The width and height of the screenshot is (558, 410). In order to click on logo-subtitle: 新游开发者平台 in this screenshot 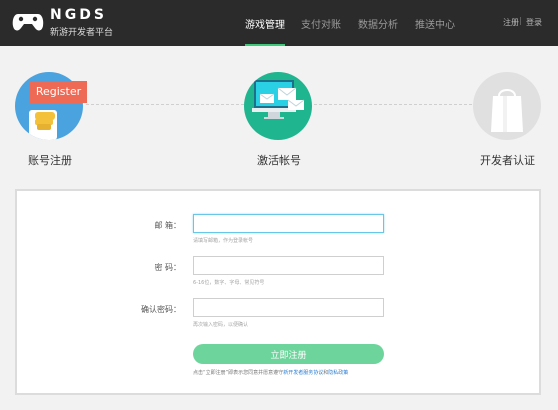, I will do `click(82, 33)`.